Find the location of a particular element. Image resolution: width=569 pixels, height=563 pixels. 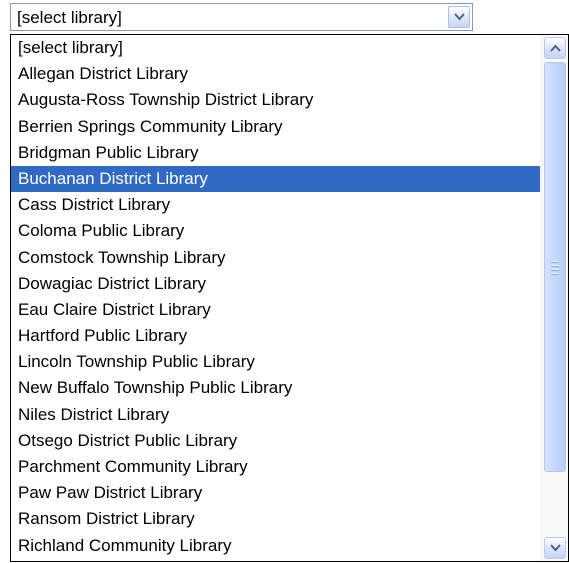

list-item: Parchment Community Library is located at coordinates (275, 467).